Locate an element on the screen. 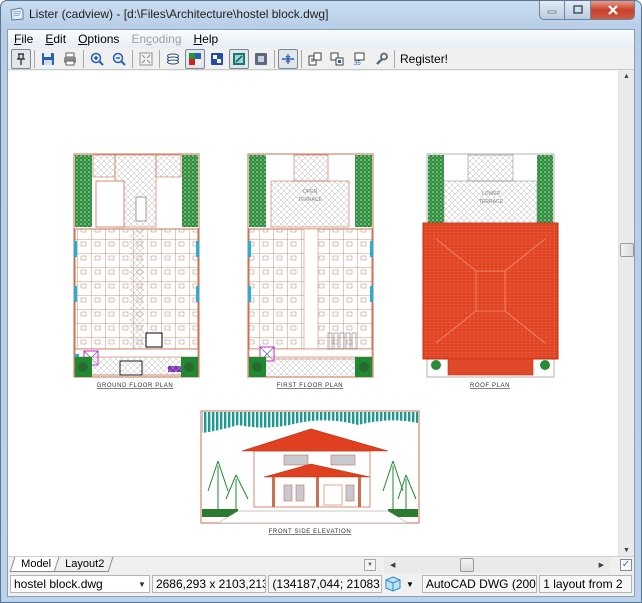  copy-button is located at coordinates (315, 59).